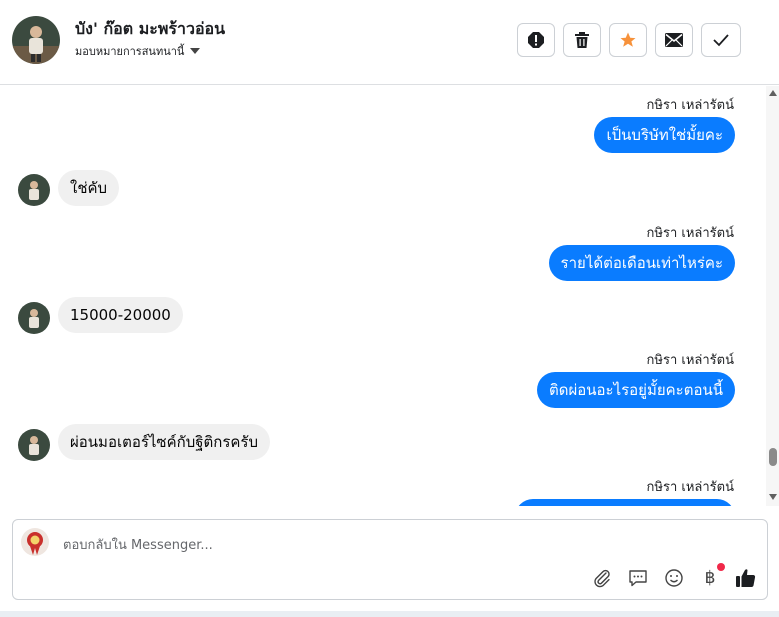 Image resolution: width=779 pixels, height=617 pixels. I want to click on outgoing-message: รายได้ต่อเดือนเท่าไหร่คะ, so click(641, 263).